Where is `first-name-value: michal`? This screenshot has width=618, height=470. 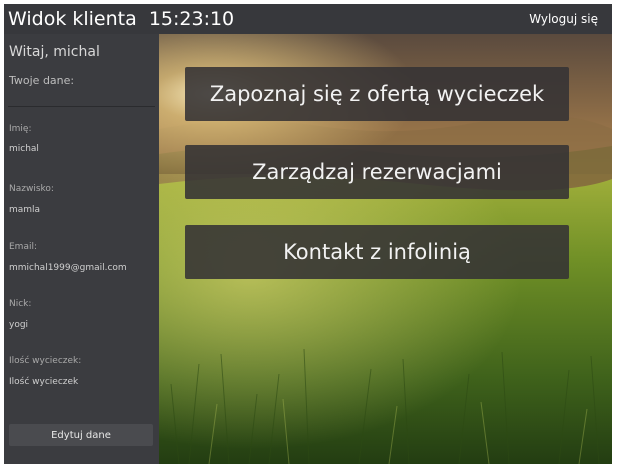 first-name-value: michal is located at coordinates (24, 149).